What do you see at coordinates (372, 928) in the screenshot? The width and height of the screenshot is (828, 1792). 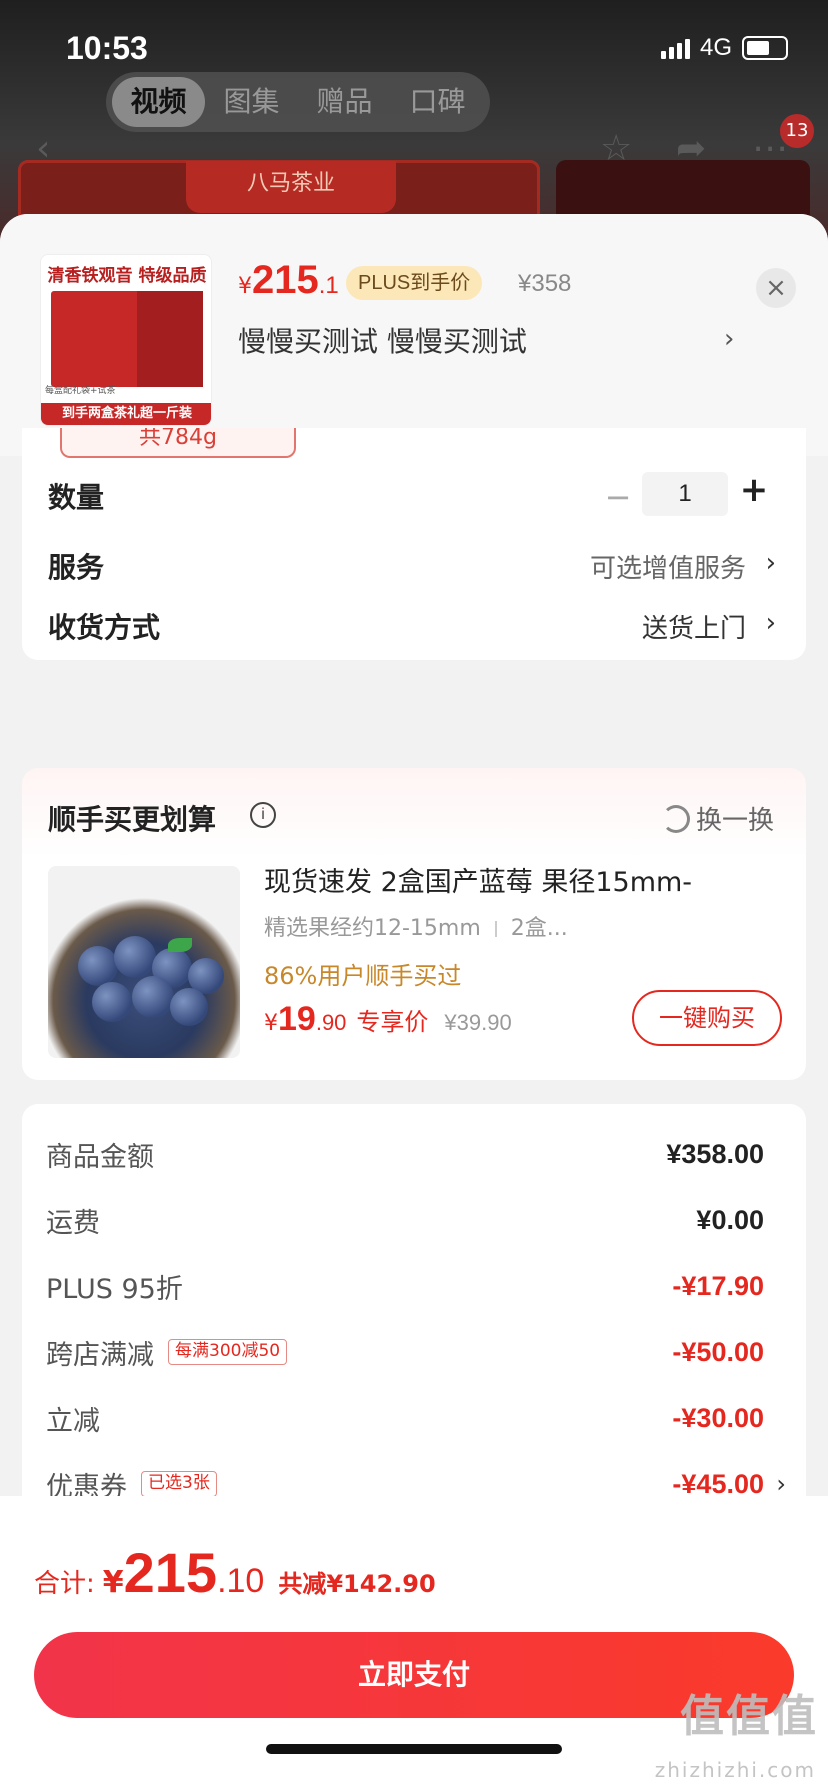 I see `addon-sub-a: 精选果经约12-15mm` at bounding box center [372, 928].